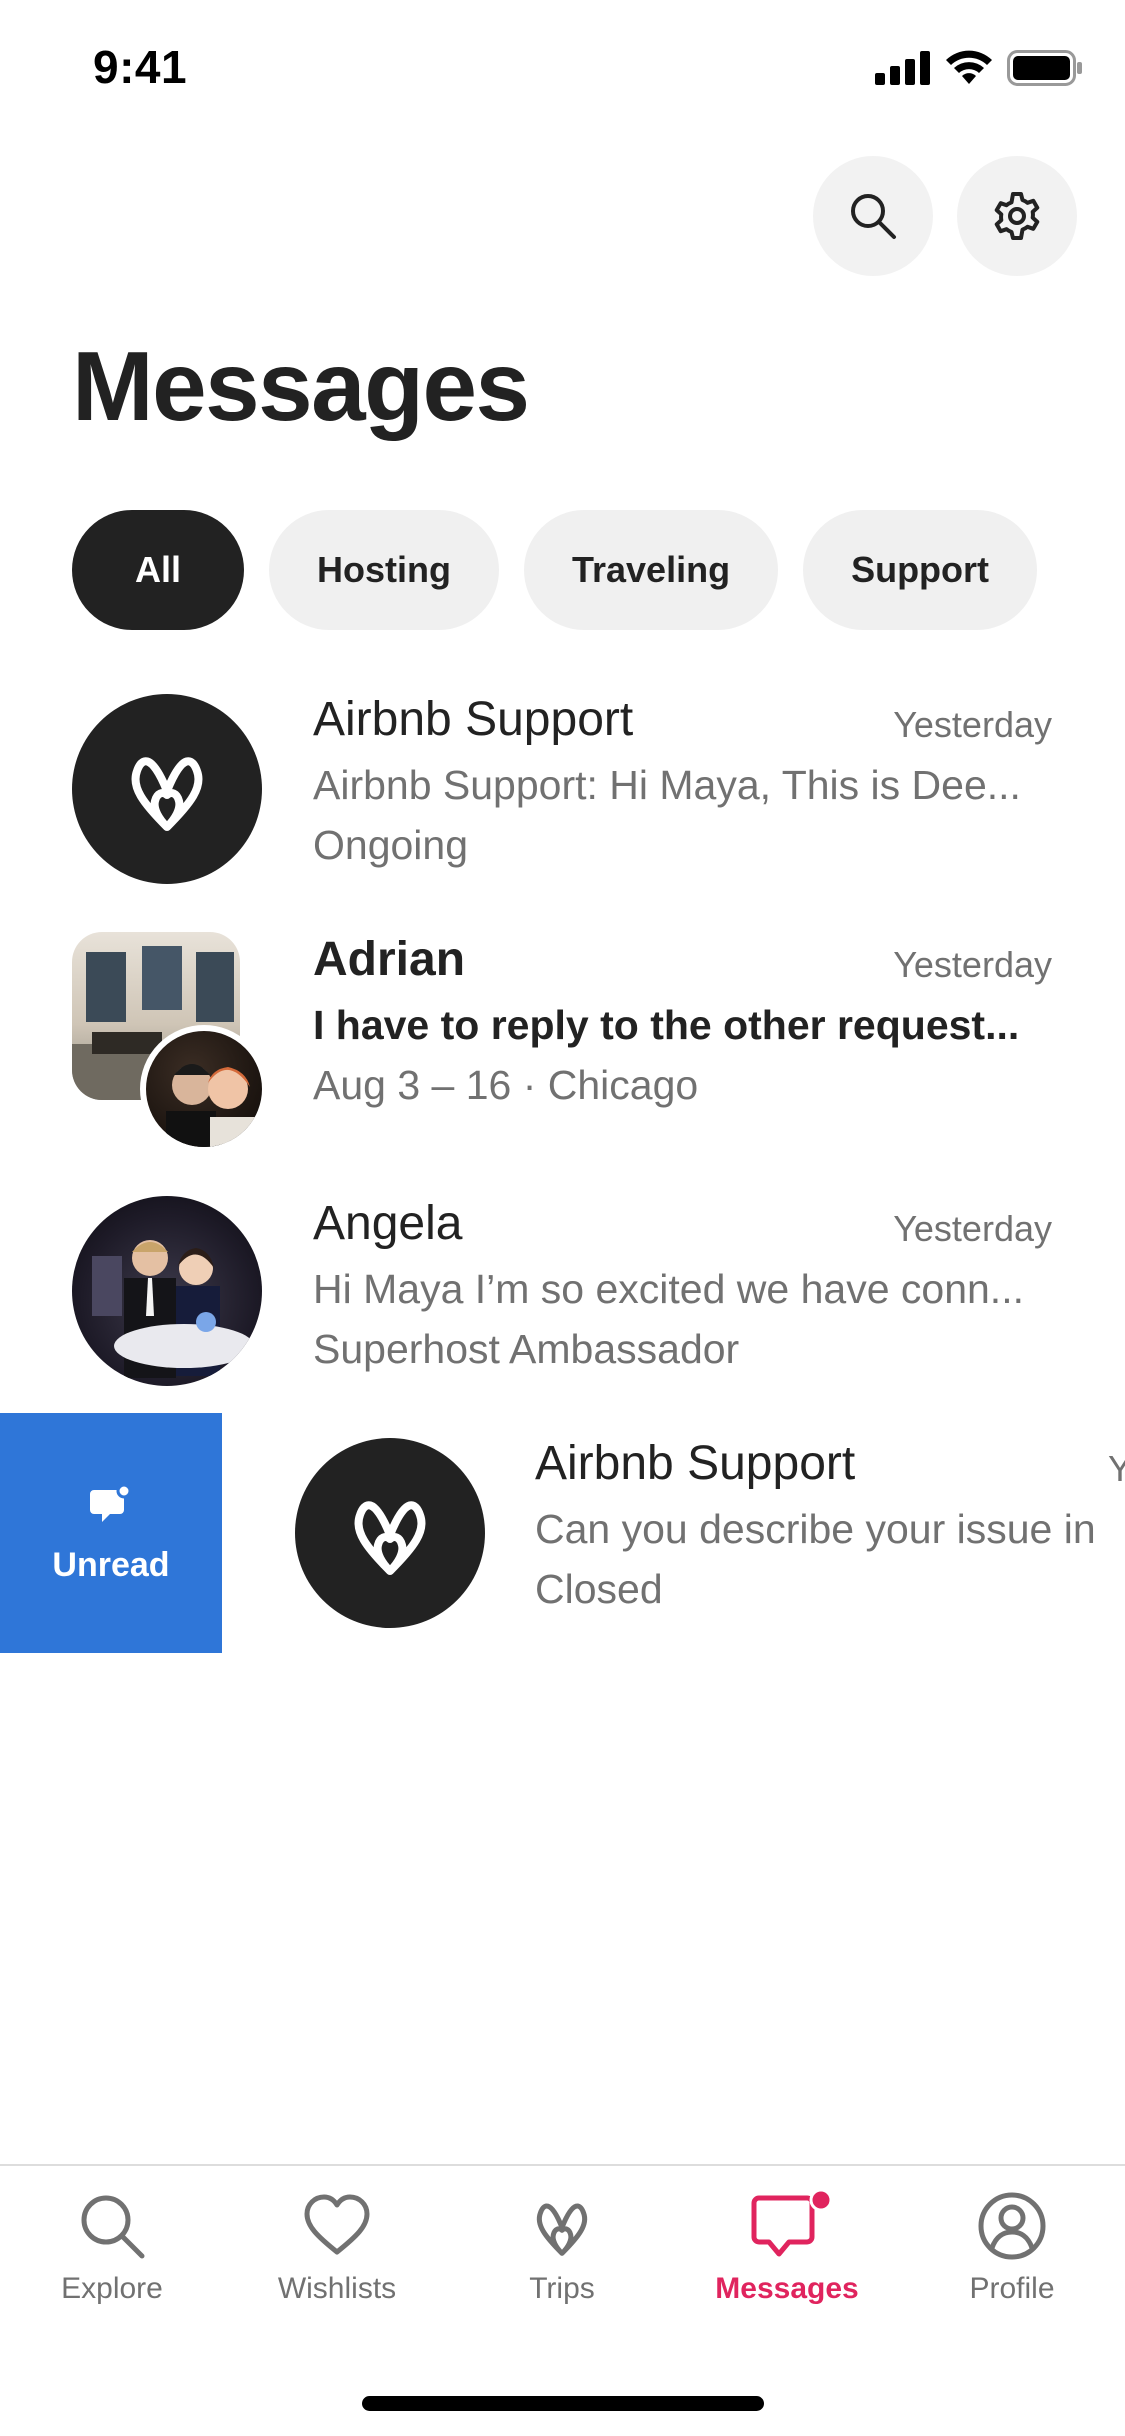  I want to click on nav-trips: Trips, so click(562, 2248).